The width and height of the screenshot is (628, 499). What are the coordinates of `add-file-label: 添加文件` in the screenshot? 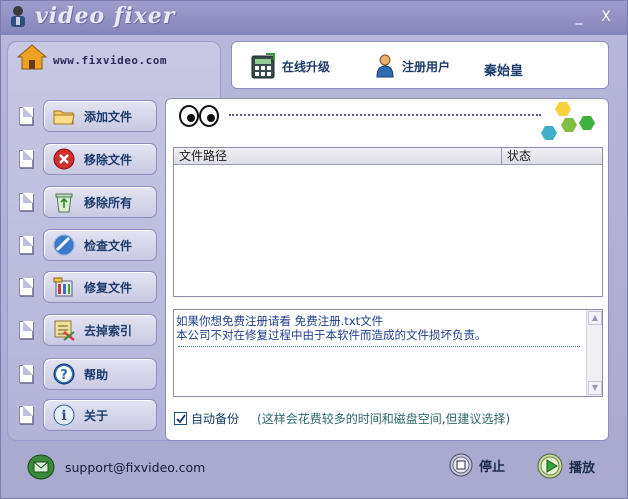 It's located at (108, 116).